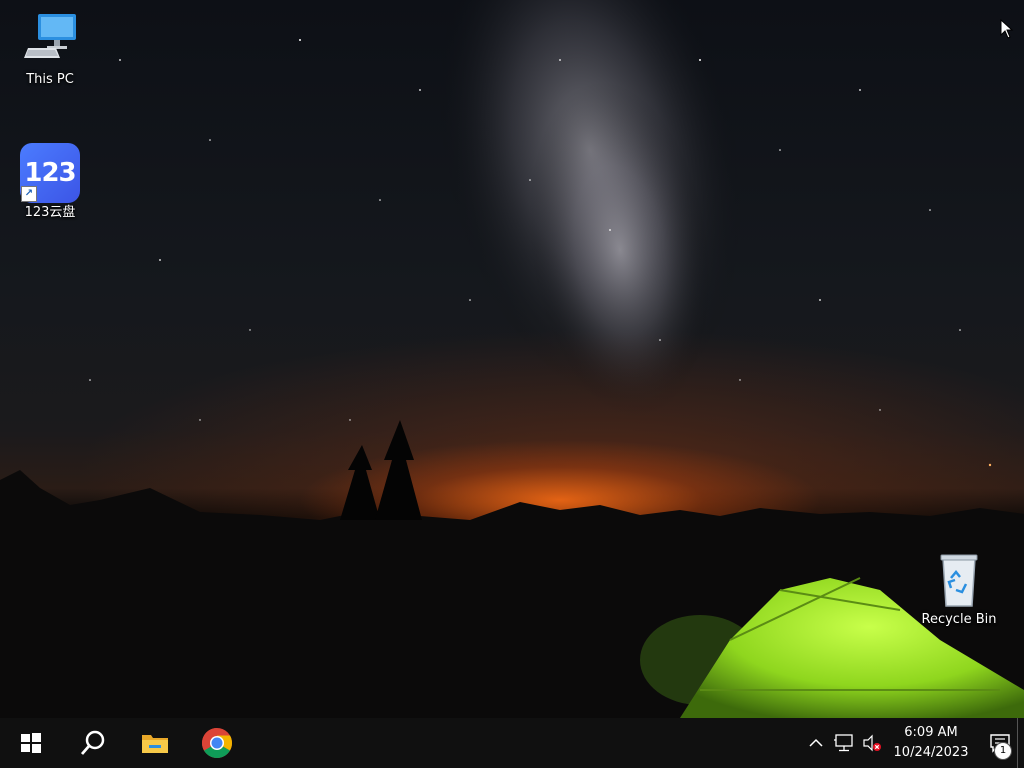  Describe the element at coordinates (1020, 743) in the screenshot. I see `show-desktop-button` at that location.